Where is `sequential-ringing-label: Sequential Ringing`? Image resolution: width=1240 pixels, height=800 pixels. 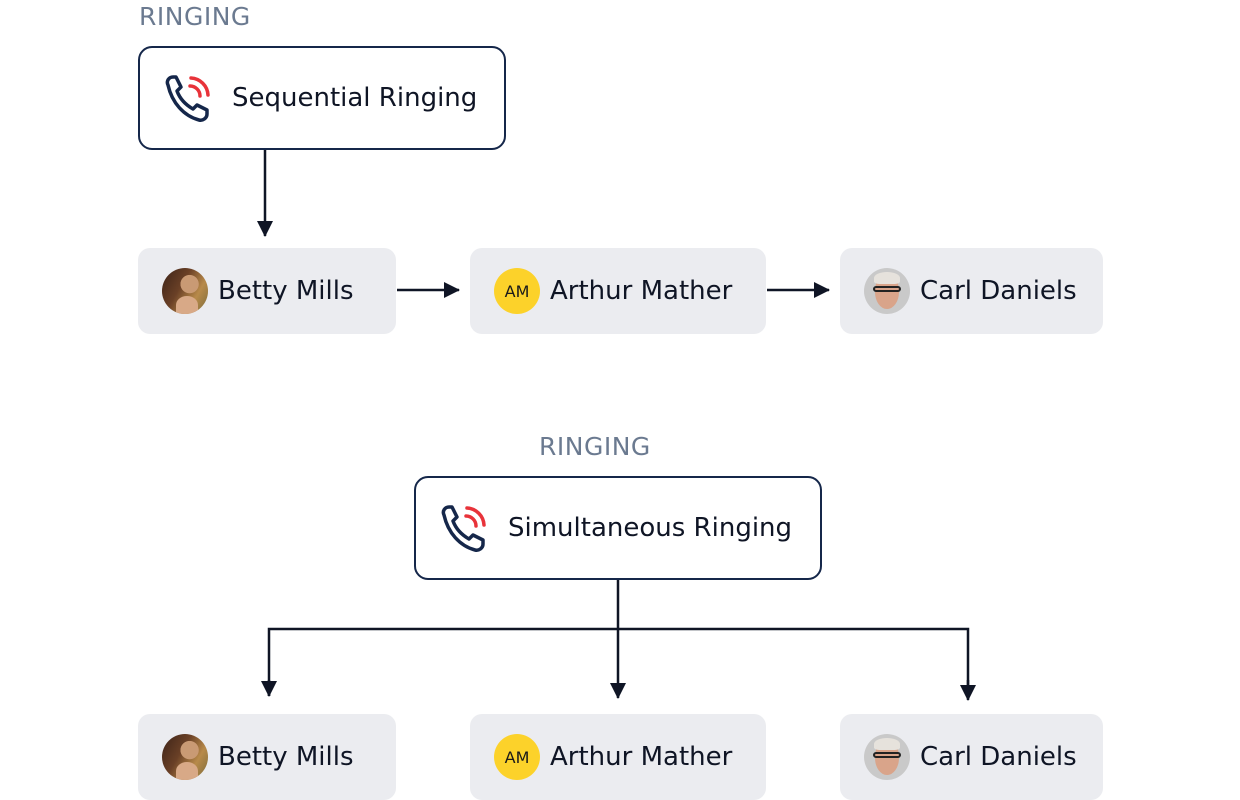
sequential-ringing-label: Sequential Ringing is located at coordinates (355, 98).